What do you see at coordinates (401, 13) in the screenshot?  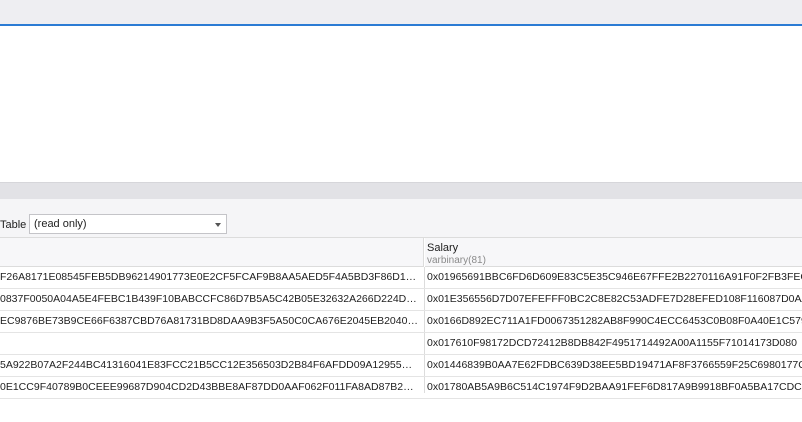 I see `top-tab-strip` at bounding box center [401, 13].